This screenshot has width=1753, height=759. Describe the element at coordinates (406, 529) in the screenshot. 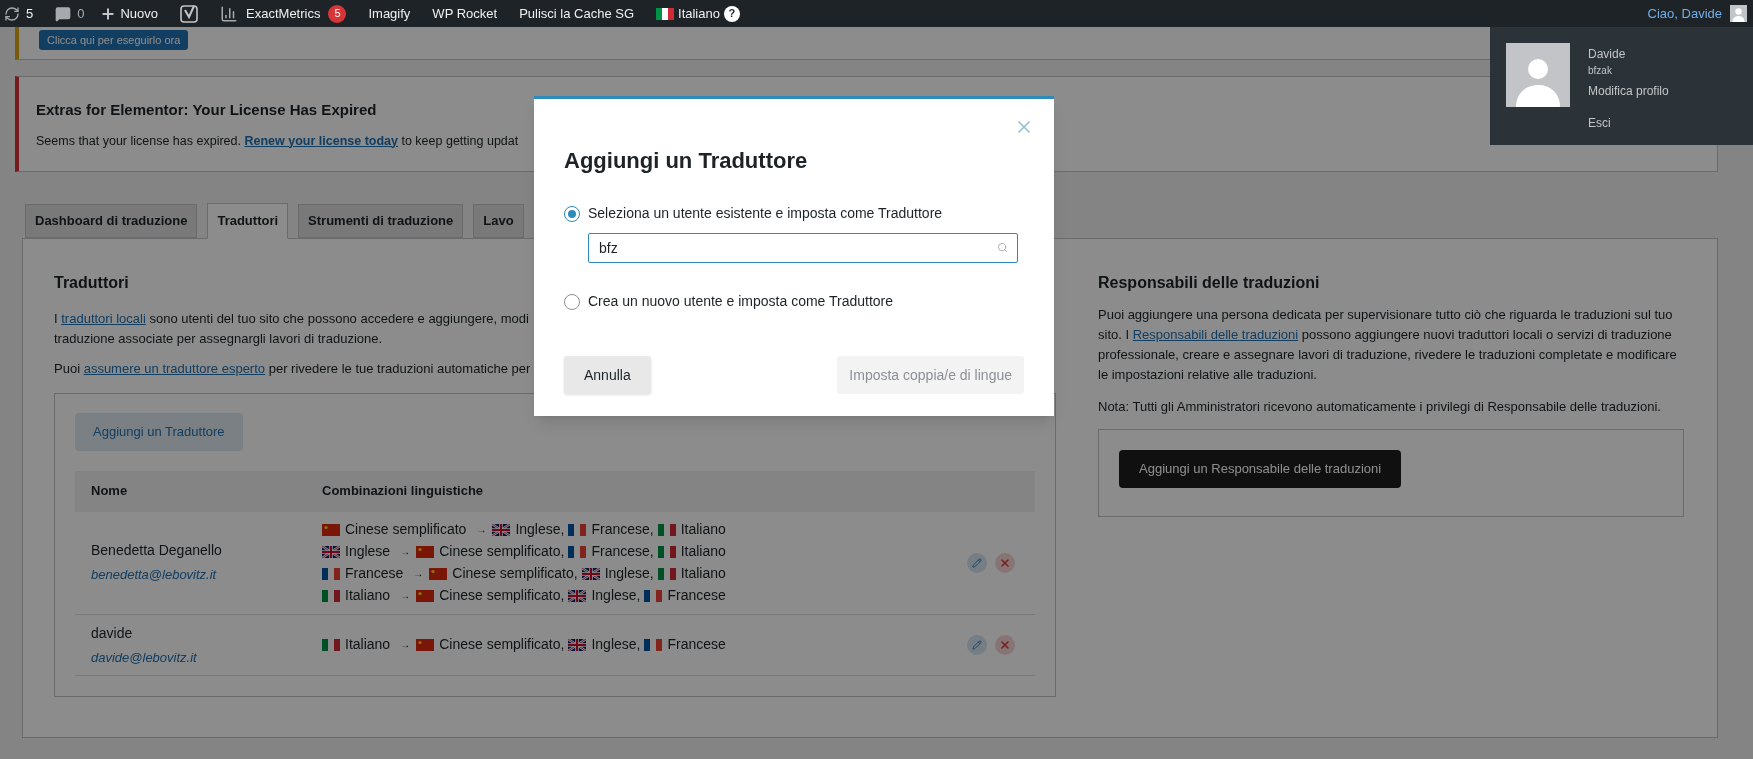

I see `language-name: Cinese semplificato` at that location.